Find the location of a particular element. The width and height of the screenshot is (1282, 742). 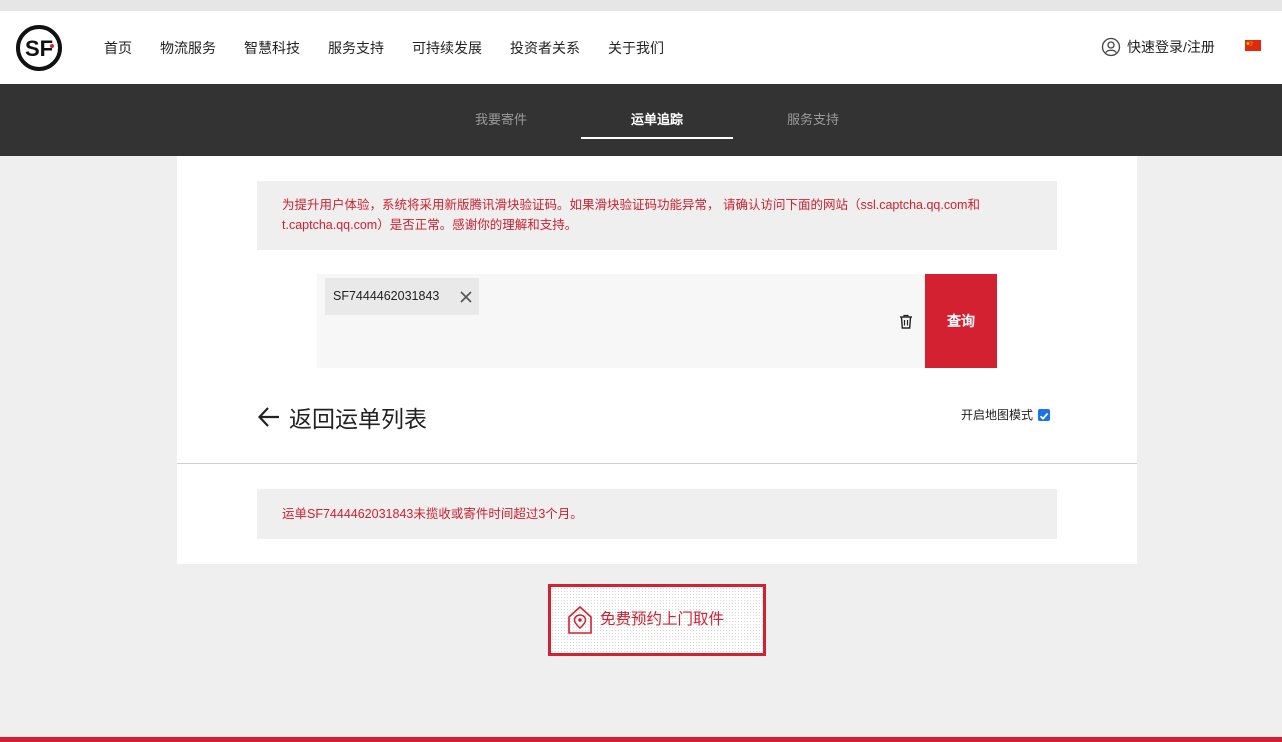

login-button: 快速登录/注册 is located at coordinates (1158, 47).